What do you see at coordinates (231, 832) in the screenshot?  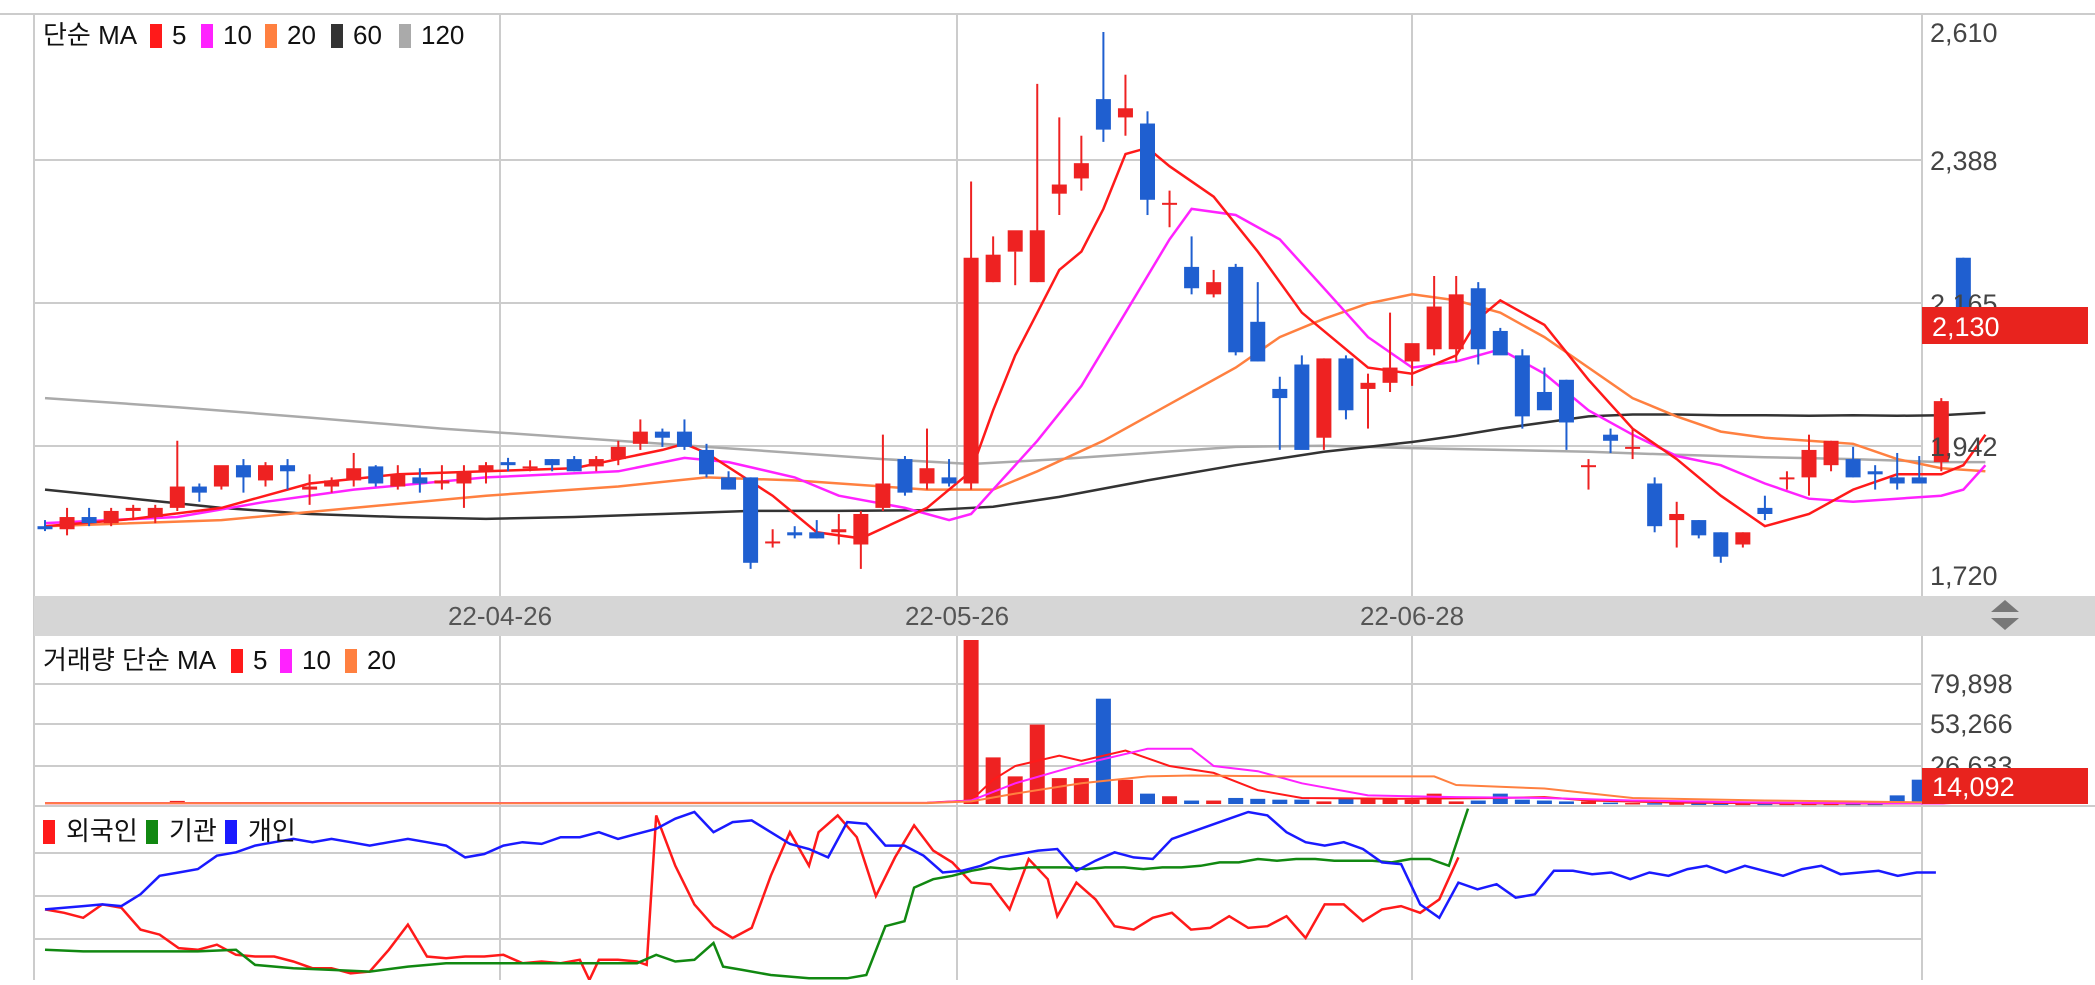 I see `individual-swatch` at bounding box center [231, 832].